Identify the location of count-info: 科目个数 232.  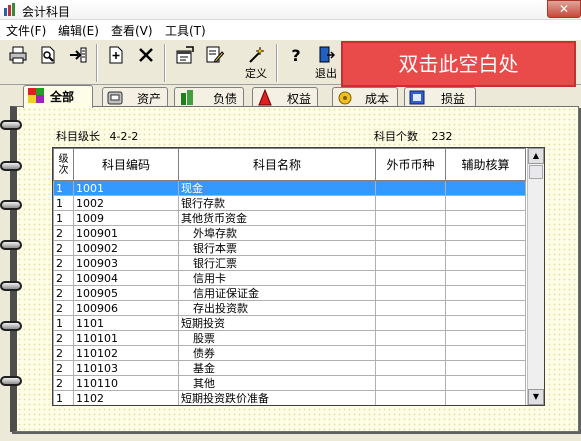
(413, 136).